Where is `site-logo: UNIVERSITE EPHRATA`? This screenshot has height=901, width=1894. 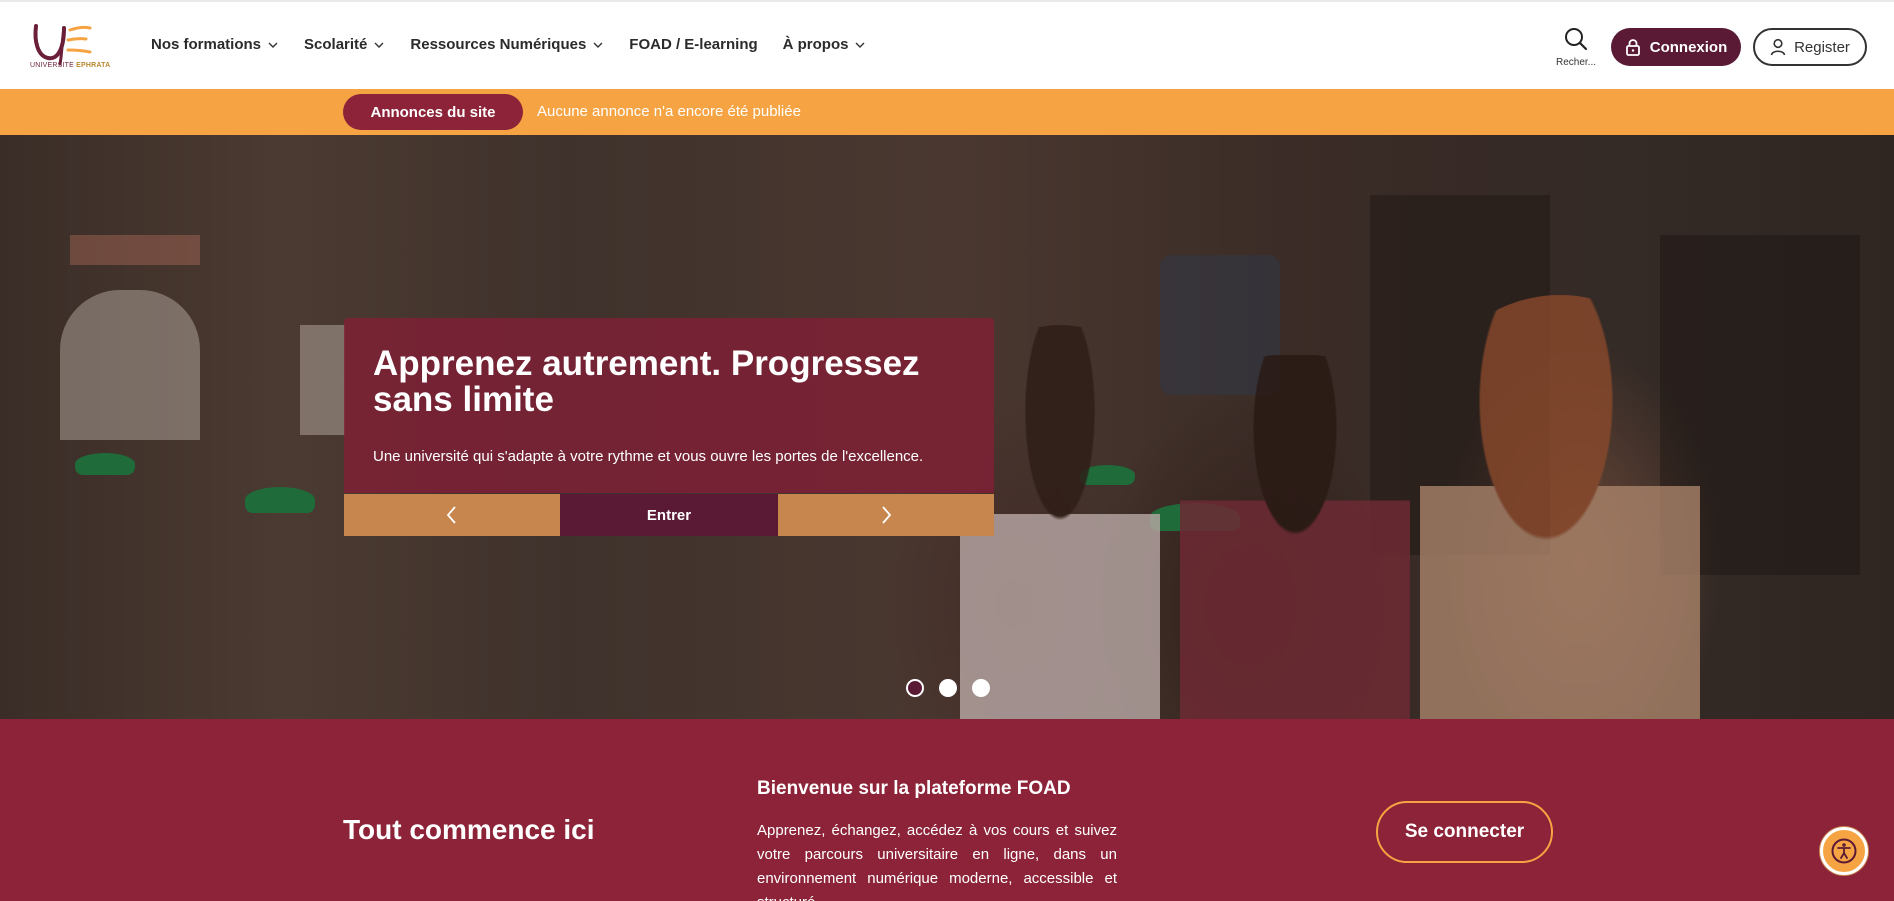
site-logo: UNIVERSITE EPHRATA is located at coordinates (55, 45).